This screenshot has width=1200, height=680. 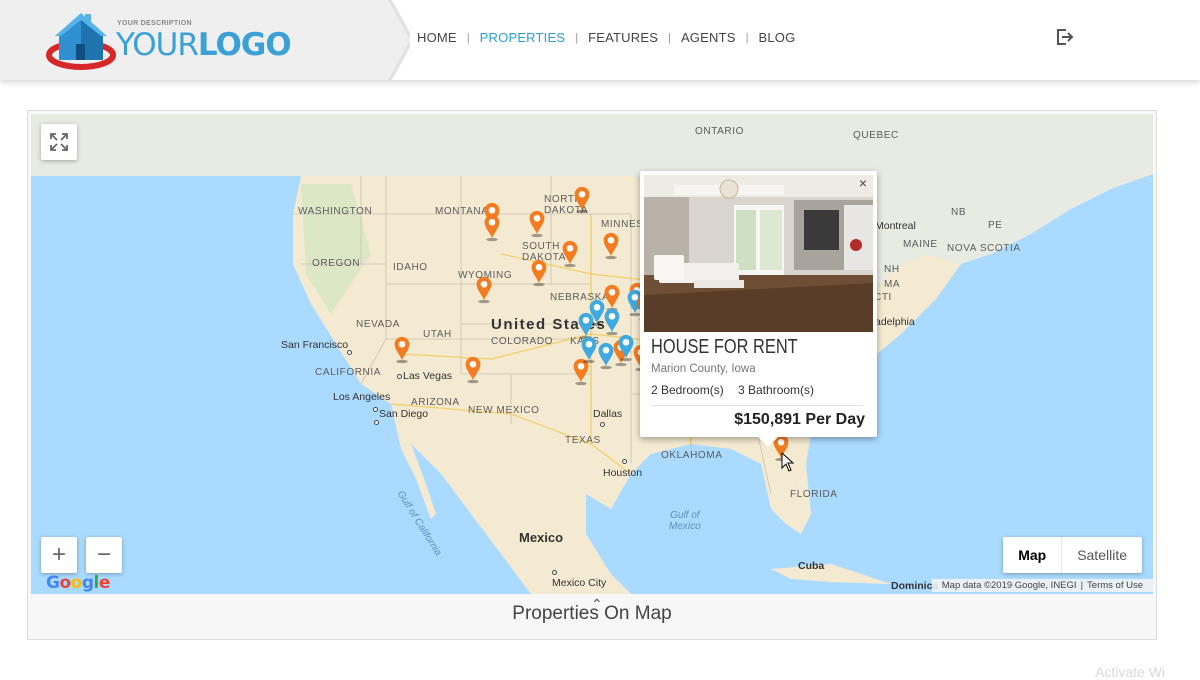 What do you see at coordinates (336, 263) in the screenshot?
I see `map-label-oregon: OREGON` at bounding box center [336, 263].